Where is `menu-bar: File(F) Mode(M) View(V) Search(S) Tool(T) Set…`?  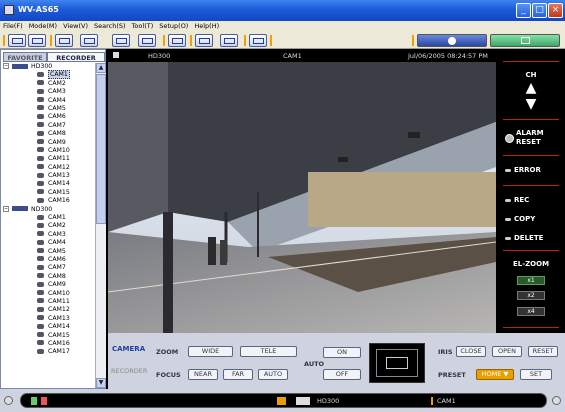 menu-bar: File(F) Mode(M) View(V) Search(S) Tool(T) Set… is located at coordinates (282, 26).